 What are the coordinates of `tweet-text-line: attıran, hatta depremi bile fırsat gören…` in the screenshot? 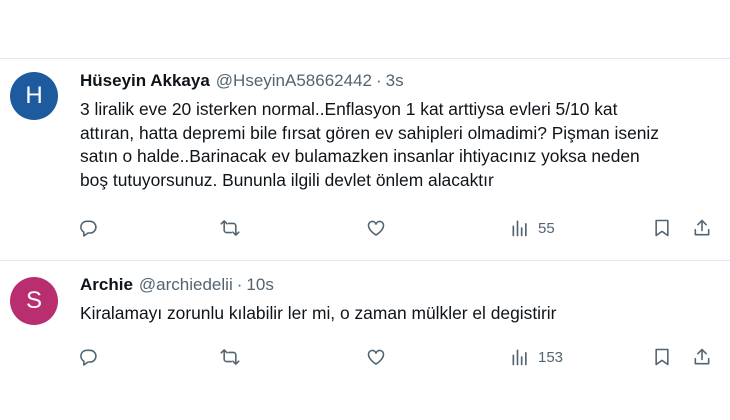 It's located at (369, 132).